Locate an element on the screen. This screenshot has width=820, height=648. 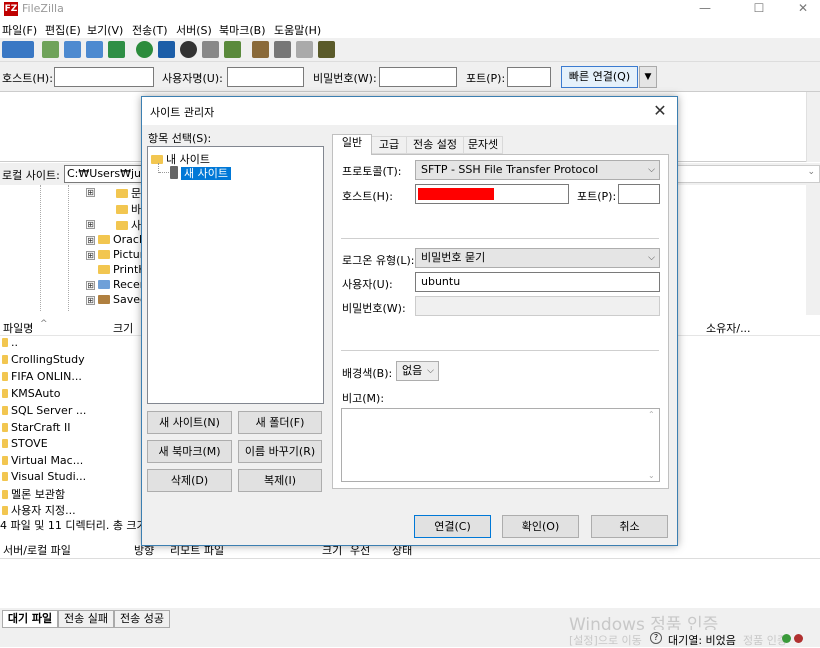
toggle-remote-tree-icon is located at coordinates (94, 49).